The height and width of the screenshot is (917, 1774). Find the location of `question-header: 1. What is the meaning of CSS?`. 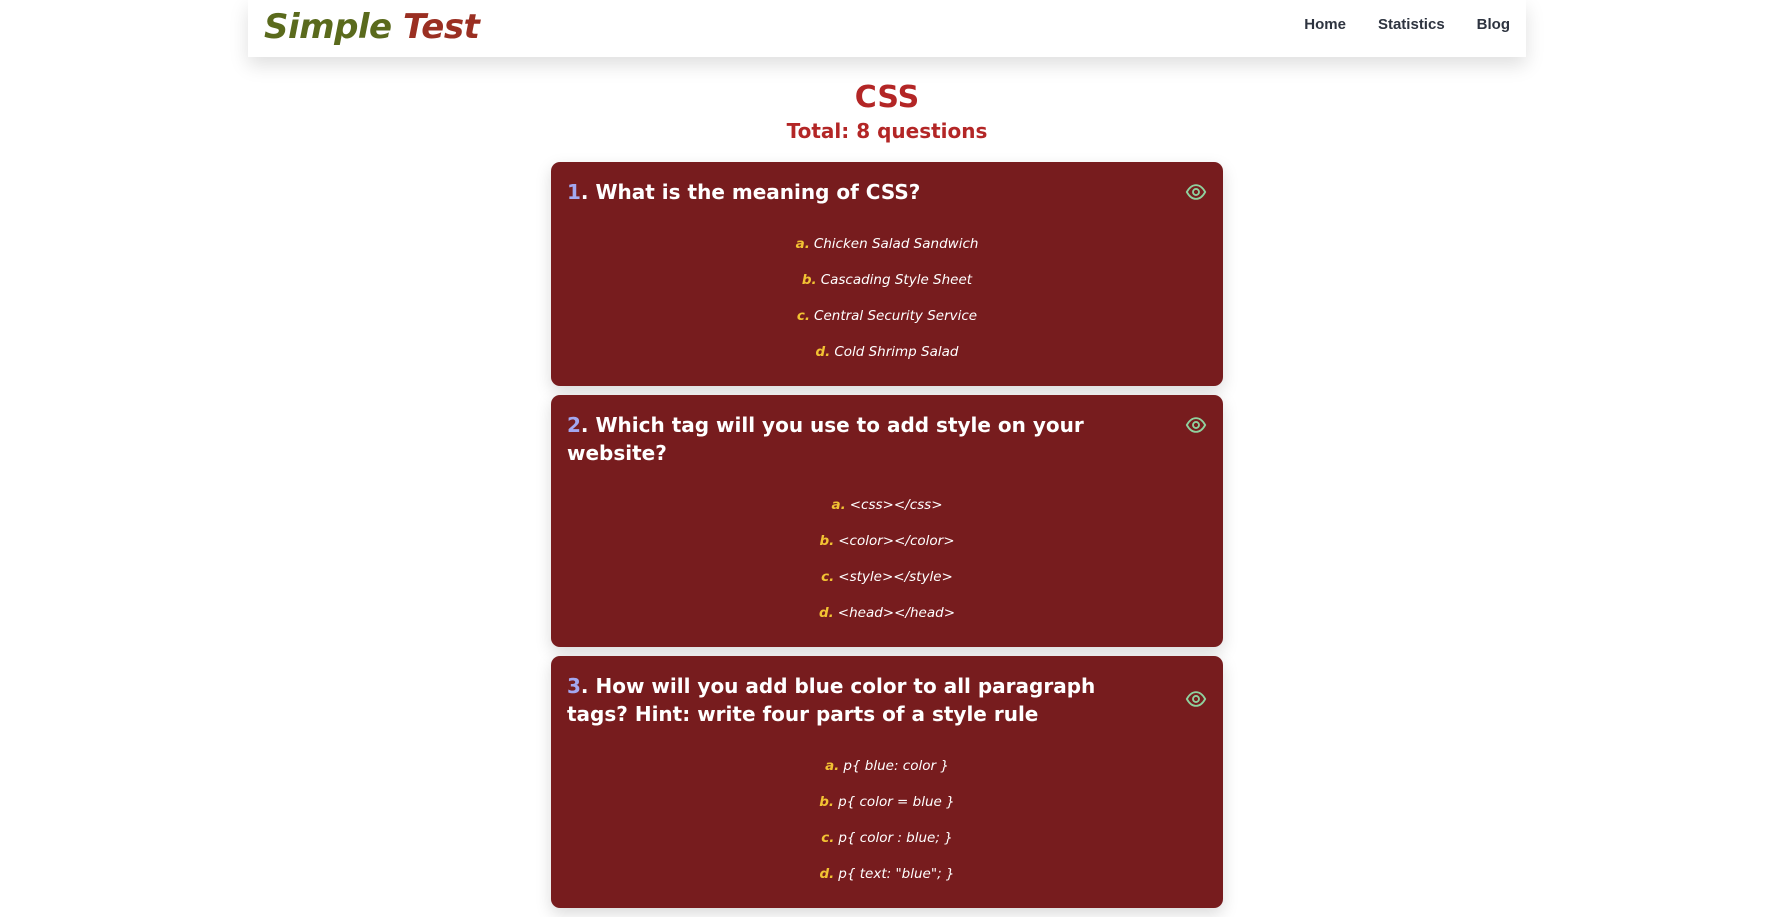

question-header: 1. What is the meaning of CSS? is located at coordinates (887, 192).